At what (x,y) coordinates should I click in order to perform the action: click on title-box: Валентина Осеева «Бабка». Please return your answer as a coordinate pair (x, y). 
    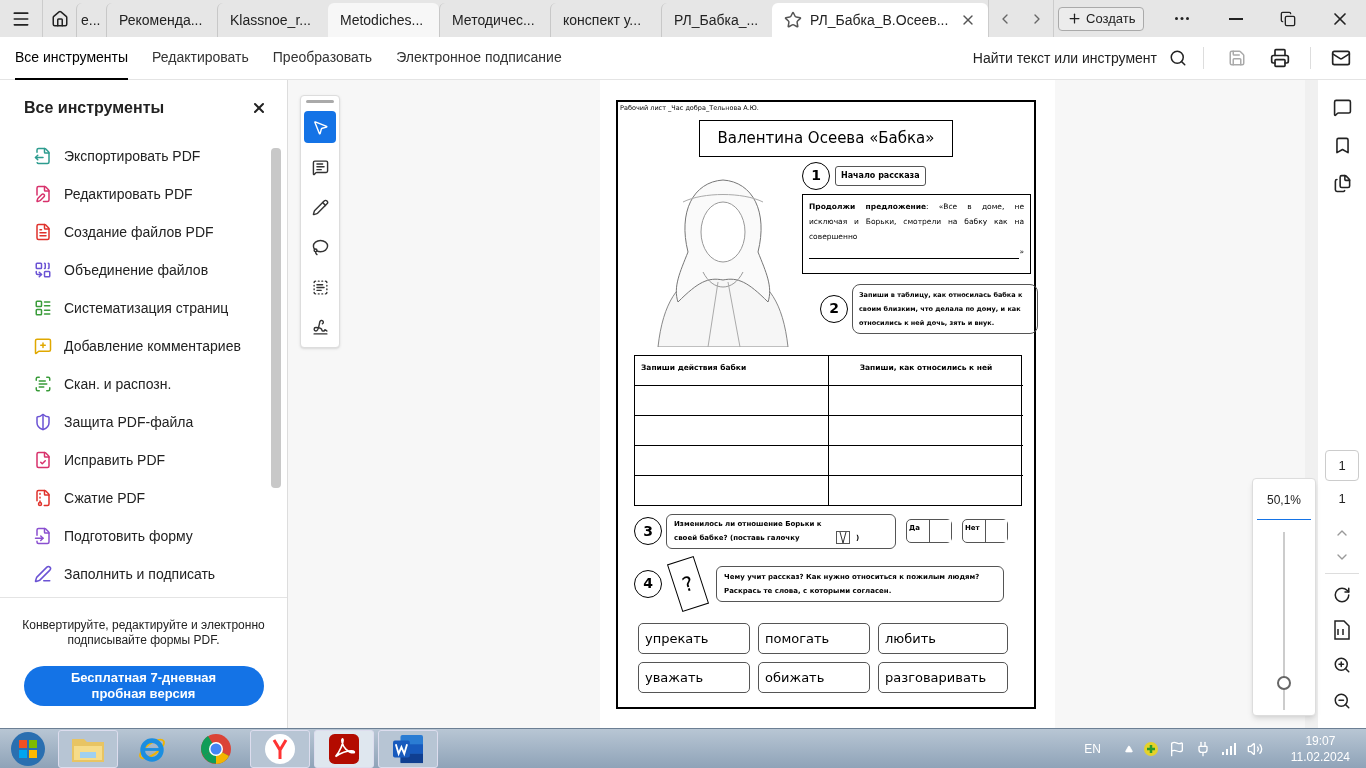
    Looking at the image, I should click on (826, 138).